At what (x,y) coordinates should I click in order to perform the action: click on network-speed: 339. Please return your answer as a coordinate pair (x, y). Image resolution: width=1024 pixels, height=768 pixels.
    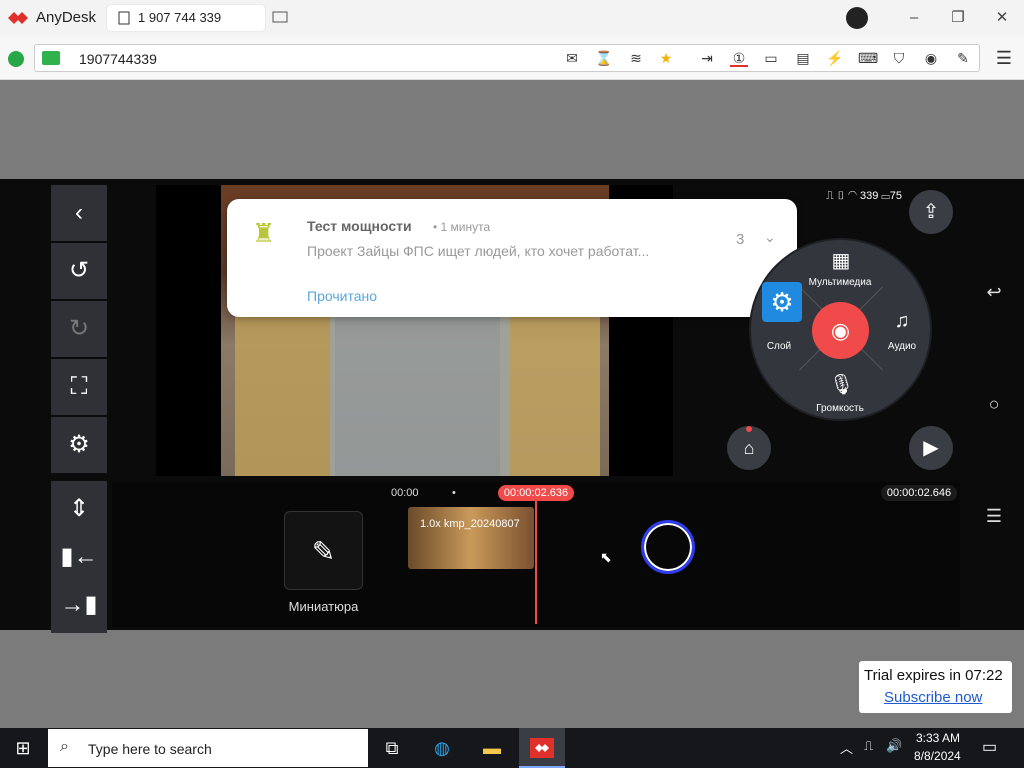
    Looking at the image, I should click on (869, 196).